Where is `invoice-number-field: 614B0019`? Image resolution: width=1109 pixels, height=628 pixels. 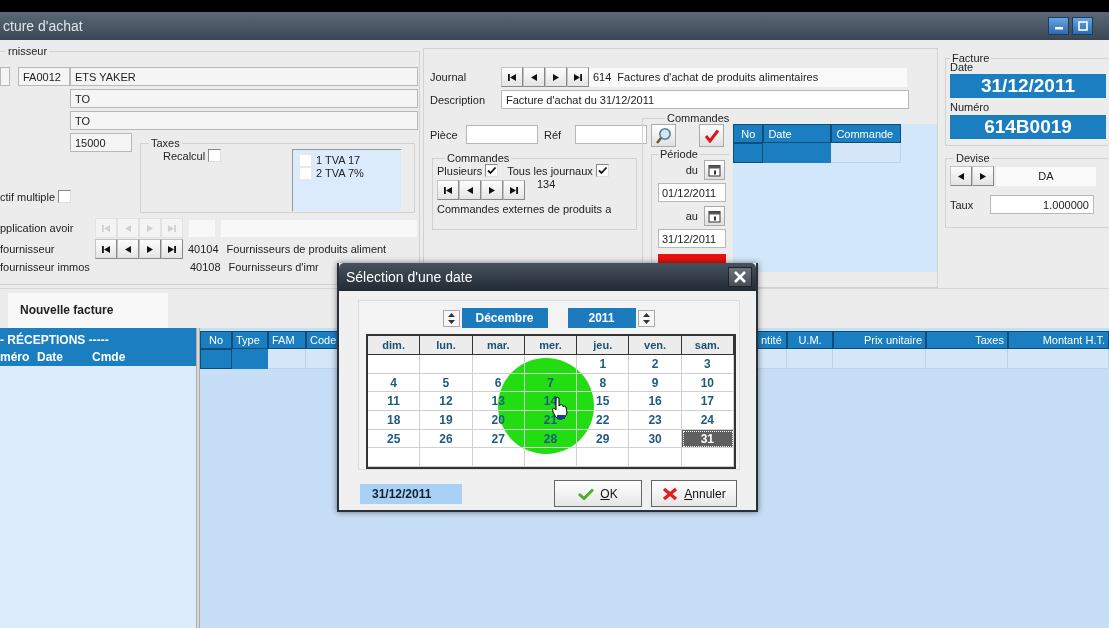 invoice-number-field: 614B0019 is located at coordinates (1028, 127).